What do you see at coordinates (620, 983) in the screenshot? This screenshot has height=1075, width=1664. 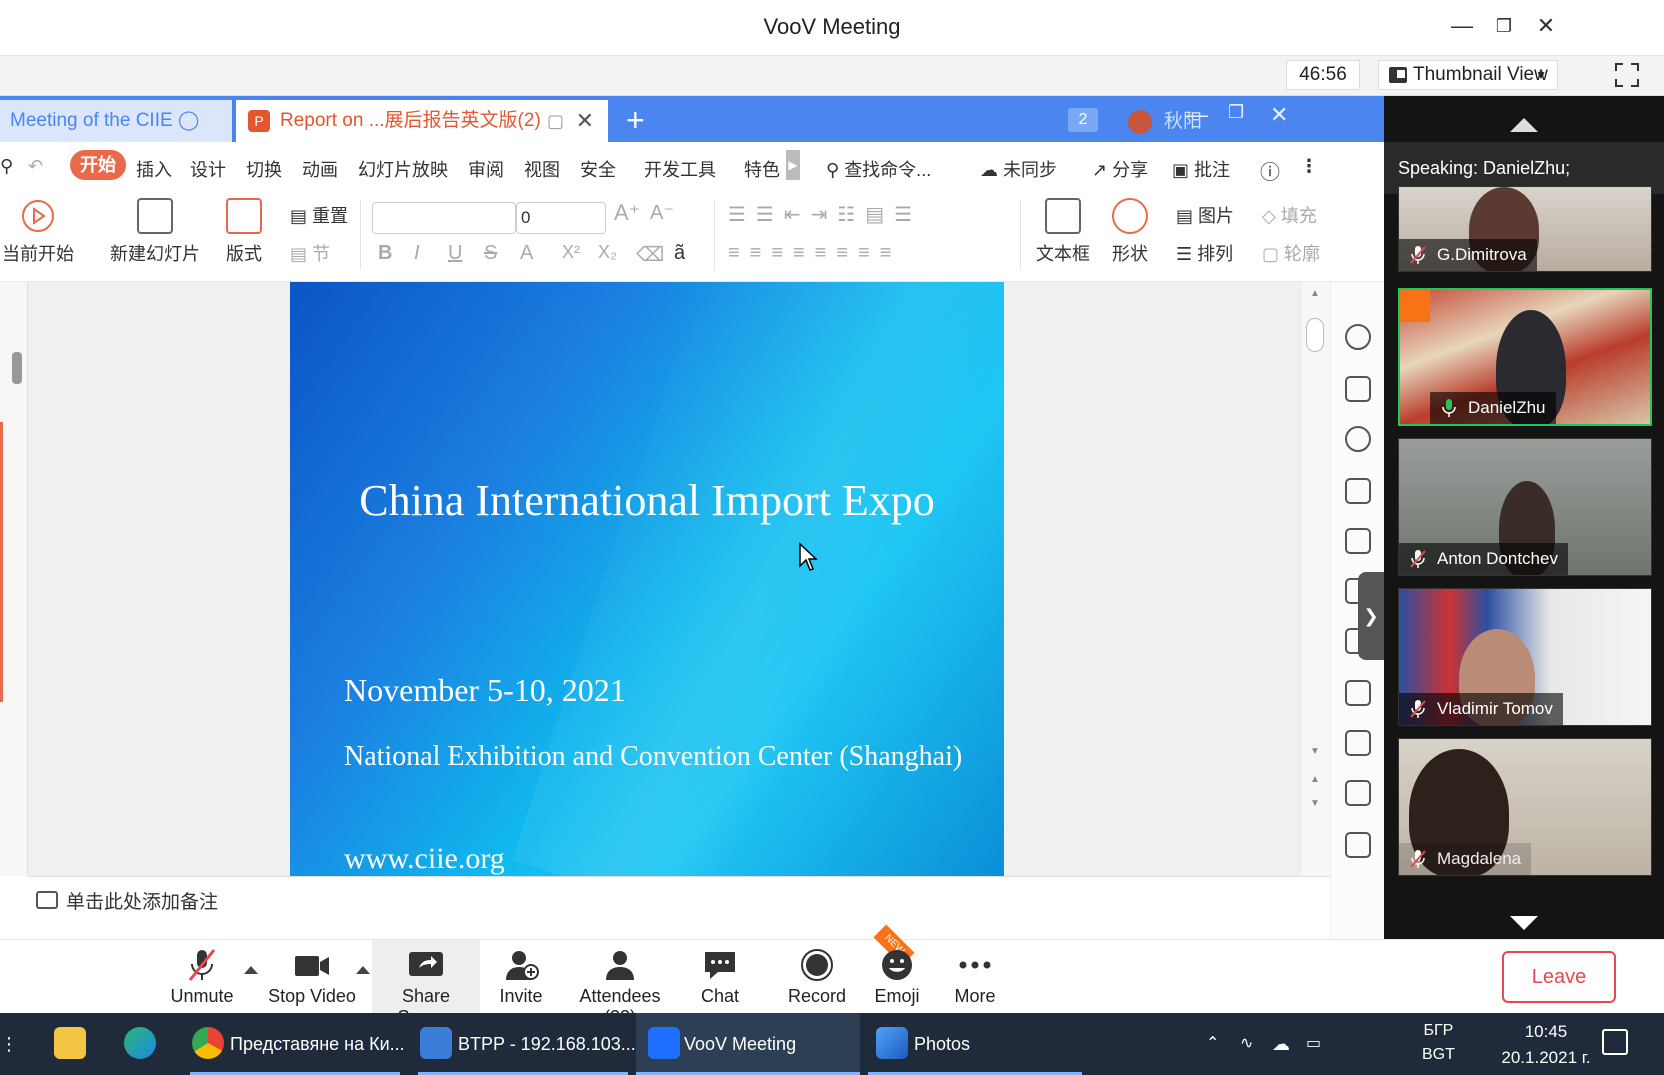 I see `attendees-button: Attendees (22)` at bounding box center [620, 983].